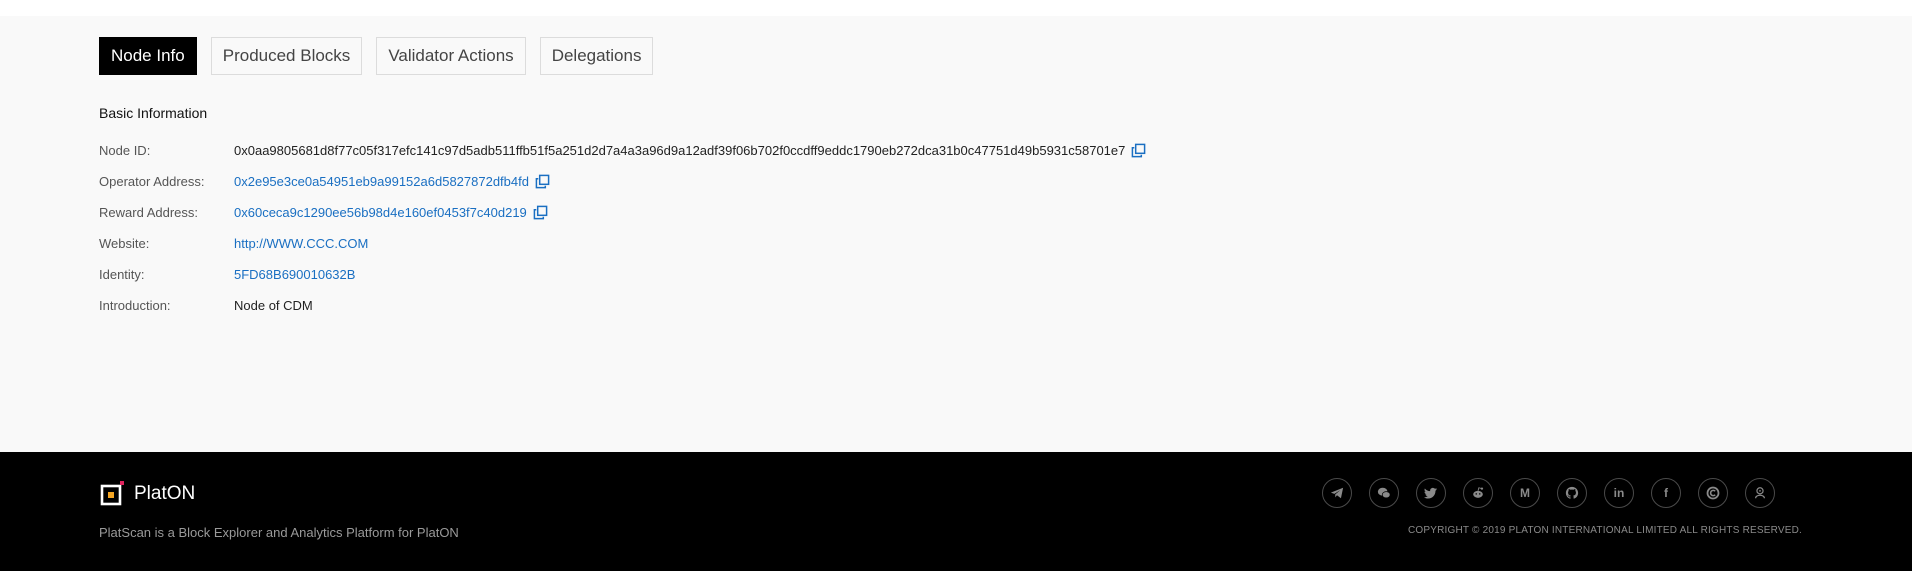 Image resolution: width=1920 pixels, height=571 pixels. What do you see at coordinates (1619, 493) in the screenshot?
I see `linkedin-icon: in` at bounding box center [1619, 493].